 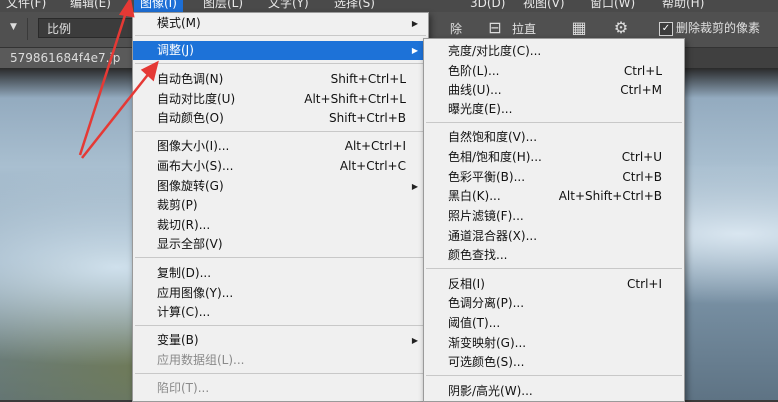 I want to click on menu-file: 文件(F), so click(x=26, y=6).